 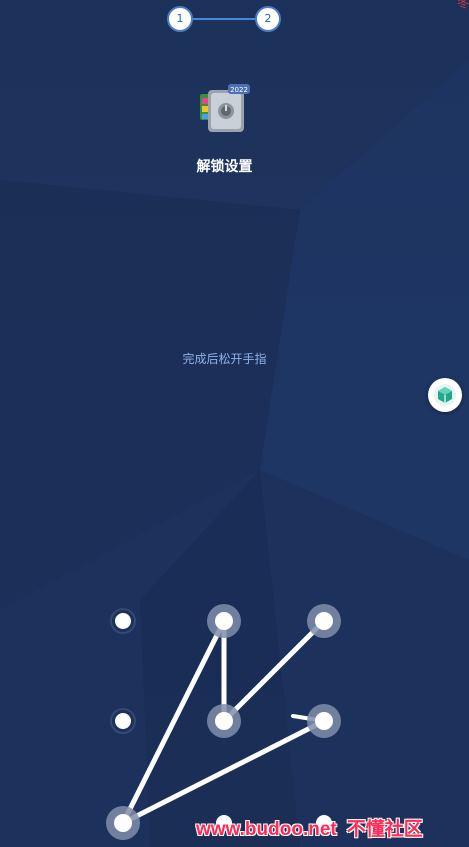 What do you see at coordinates (266, 829) in the screenshot?
I see `watermark-url: www.budoo.net` at bounding box center [266, 829].